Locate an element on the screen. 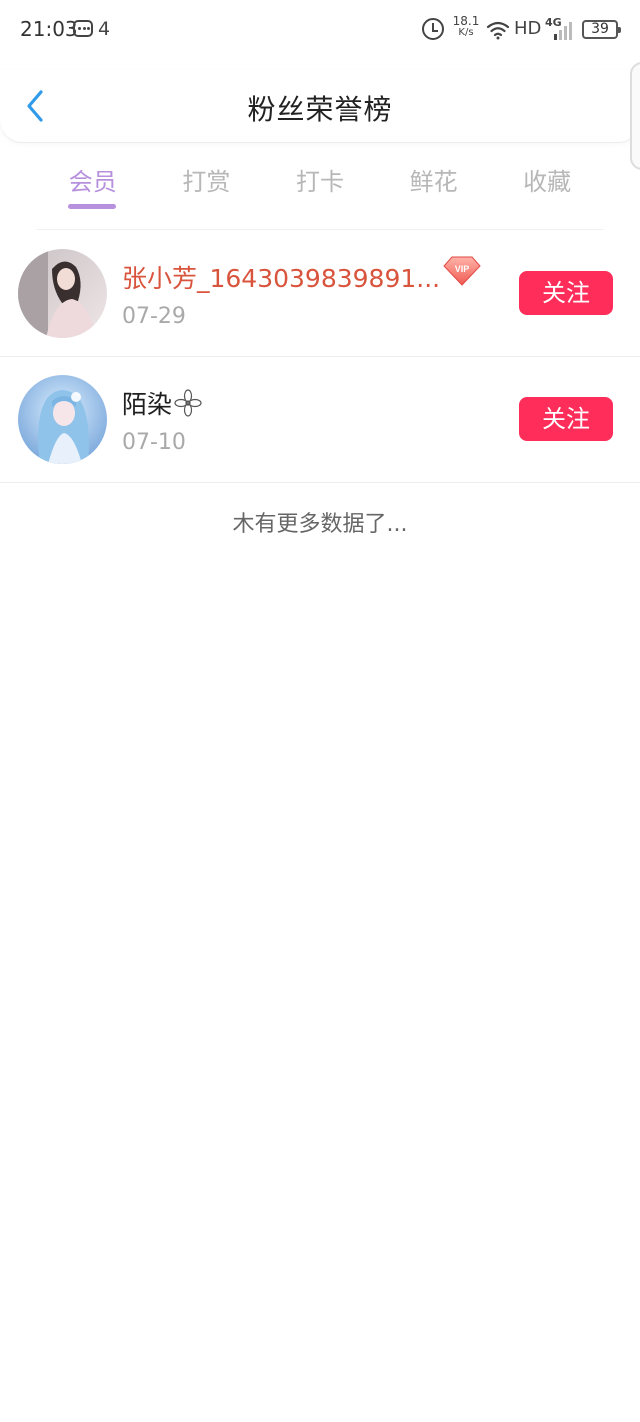 This screenshot has height=1422, width=640. status-bar: 21:03 4 18.1 K/s HD 4G 39 is located at coordinates (320, 30).